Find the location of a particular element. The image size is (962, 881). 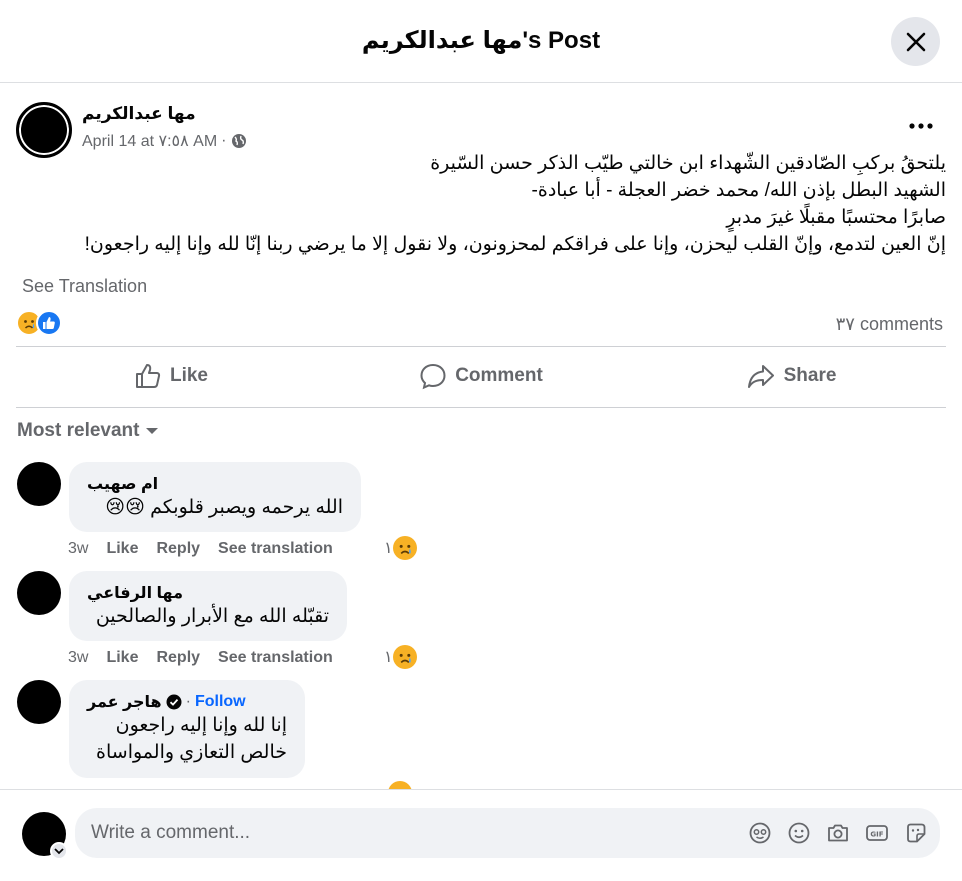

like-icon is located at coordinates (148, 376).